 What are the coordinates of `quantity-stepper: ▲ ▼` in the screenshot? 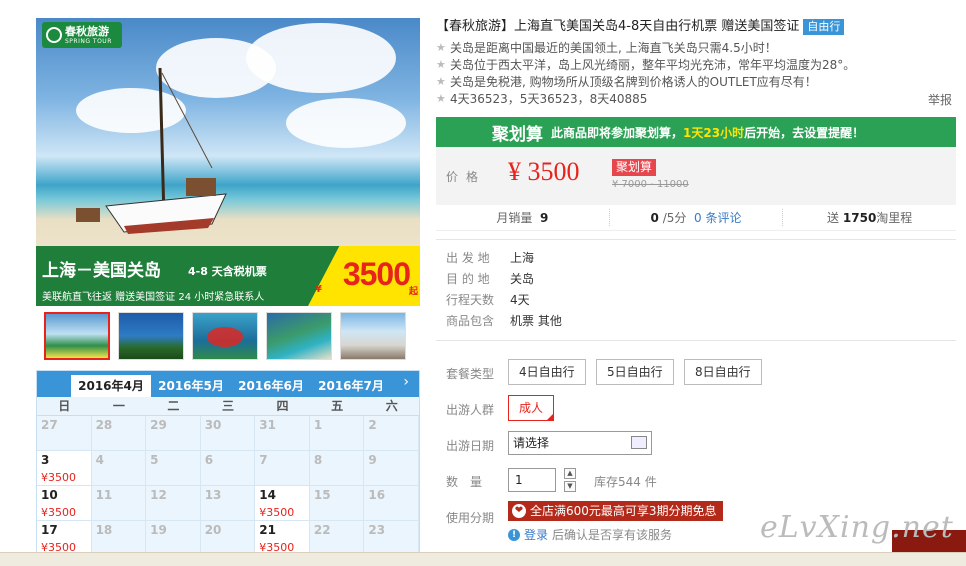 It's located at (570, 480).